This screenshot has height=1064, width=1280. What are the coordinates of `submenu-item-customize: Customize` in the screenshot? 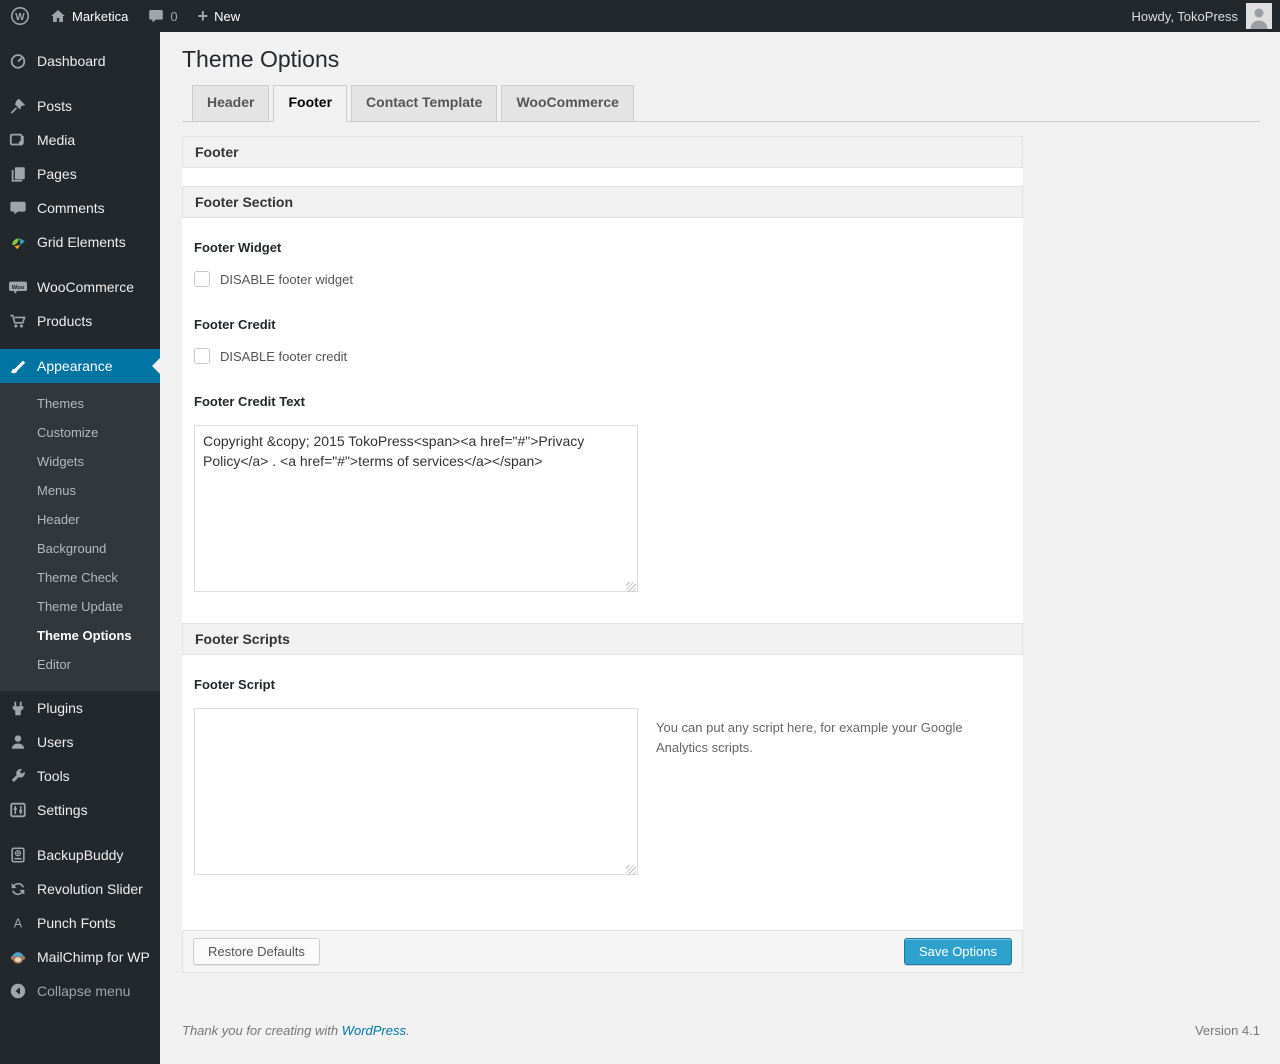 It's located at (80, 432).